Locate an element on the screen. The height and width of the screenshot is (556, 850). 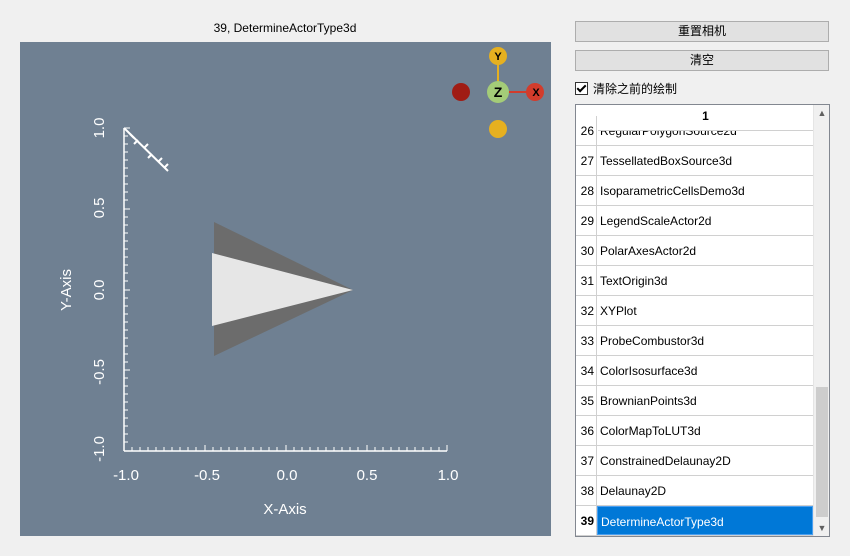
reset-camera-button: 重置相机 is located at coordinates (702, 31).